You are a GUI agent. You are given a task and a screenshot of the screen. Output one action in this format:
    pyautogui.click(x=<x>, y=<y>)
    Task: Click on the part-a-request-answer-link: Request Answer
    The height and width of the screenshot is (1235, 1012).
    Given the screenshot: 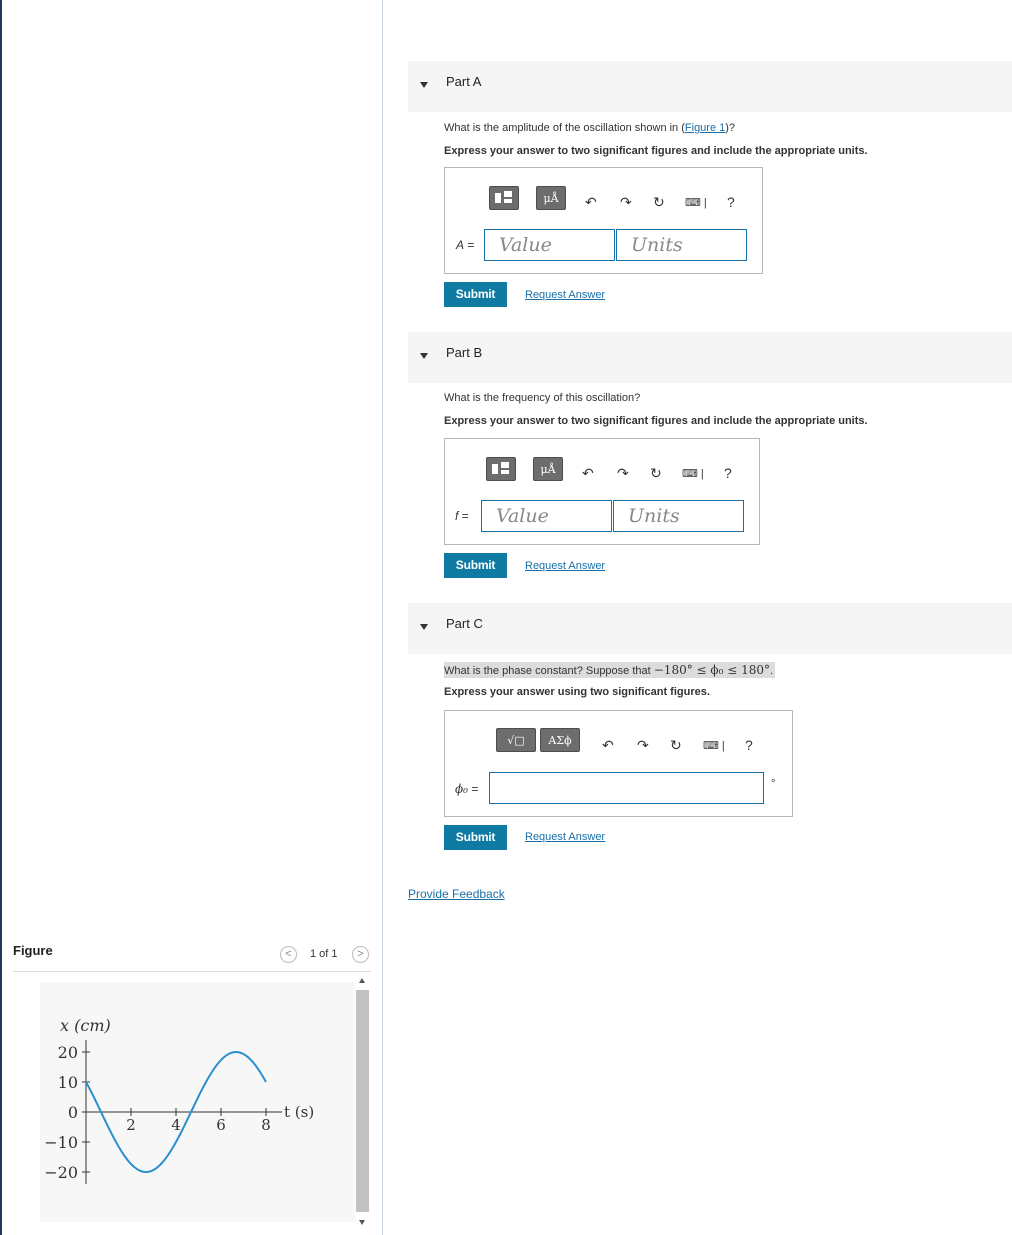 What is the action you would take?
    pyautogui.click(x=565, y=295)
    